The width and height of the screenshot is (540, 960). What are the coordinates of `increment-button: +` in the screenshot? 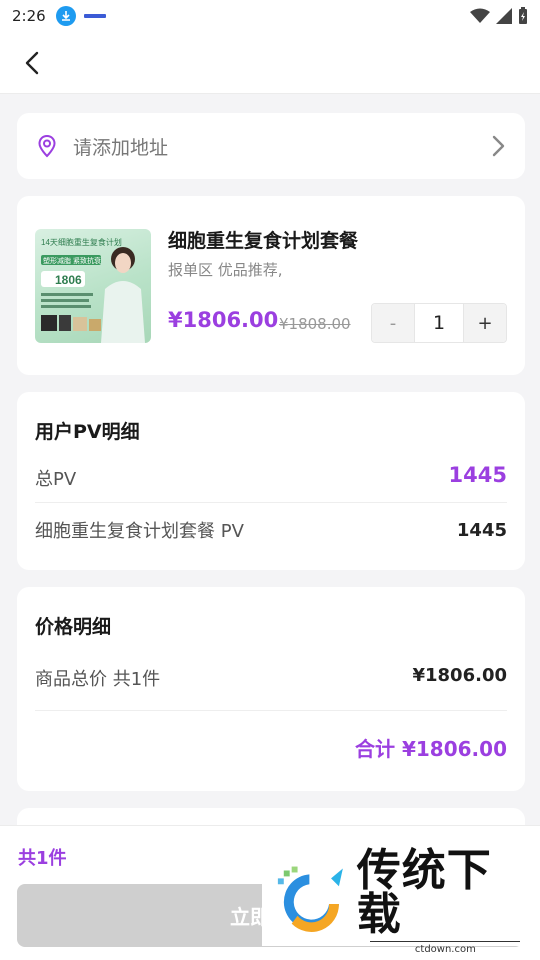 It's located at (485, 323).